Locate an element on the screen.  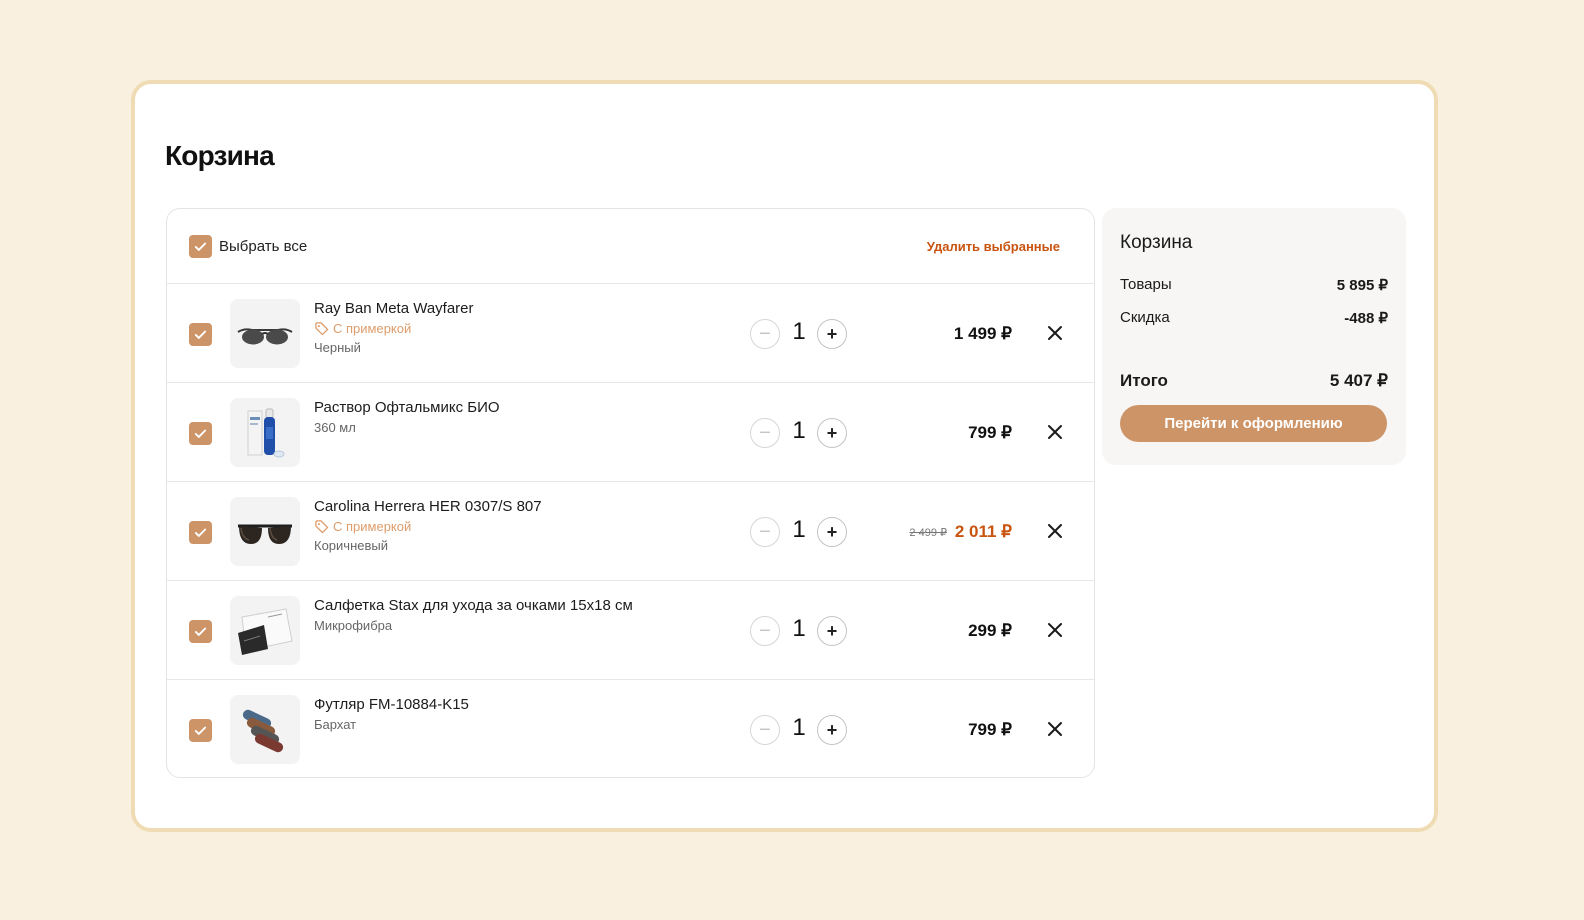
discount-label: Скидка is located at coordinates (1145, 317).